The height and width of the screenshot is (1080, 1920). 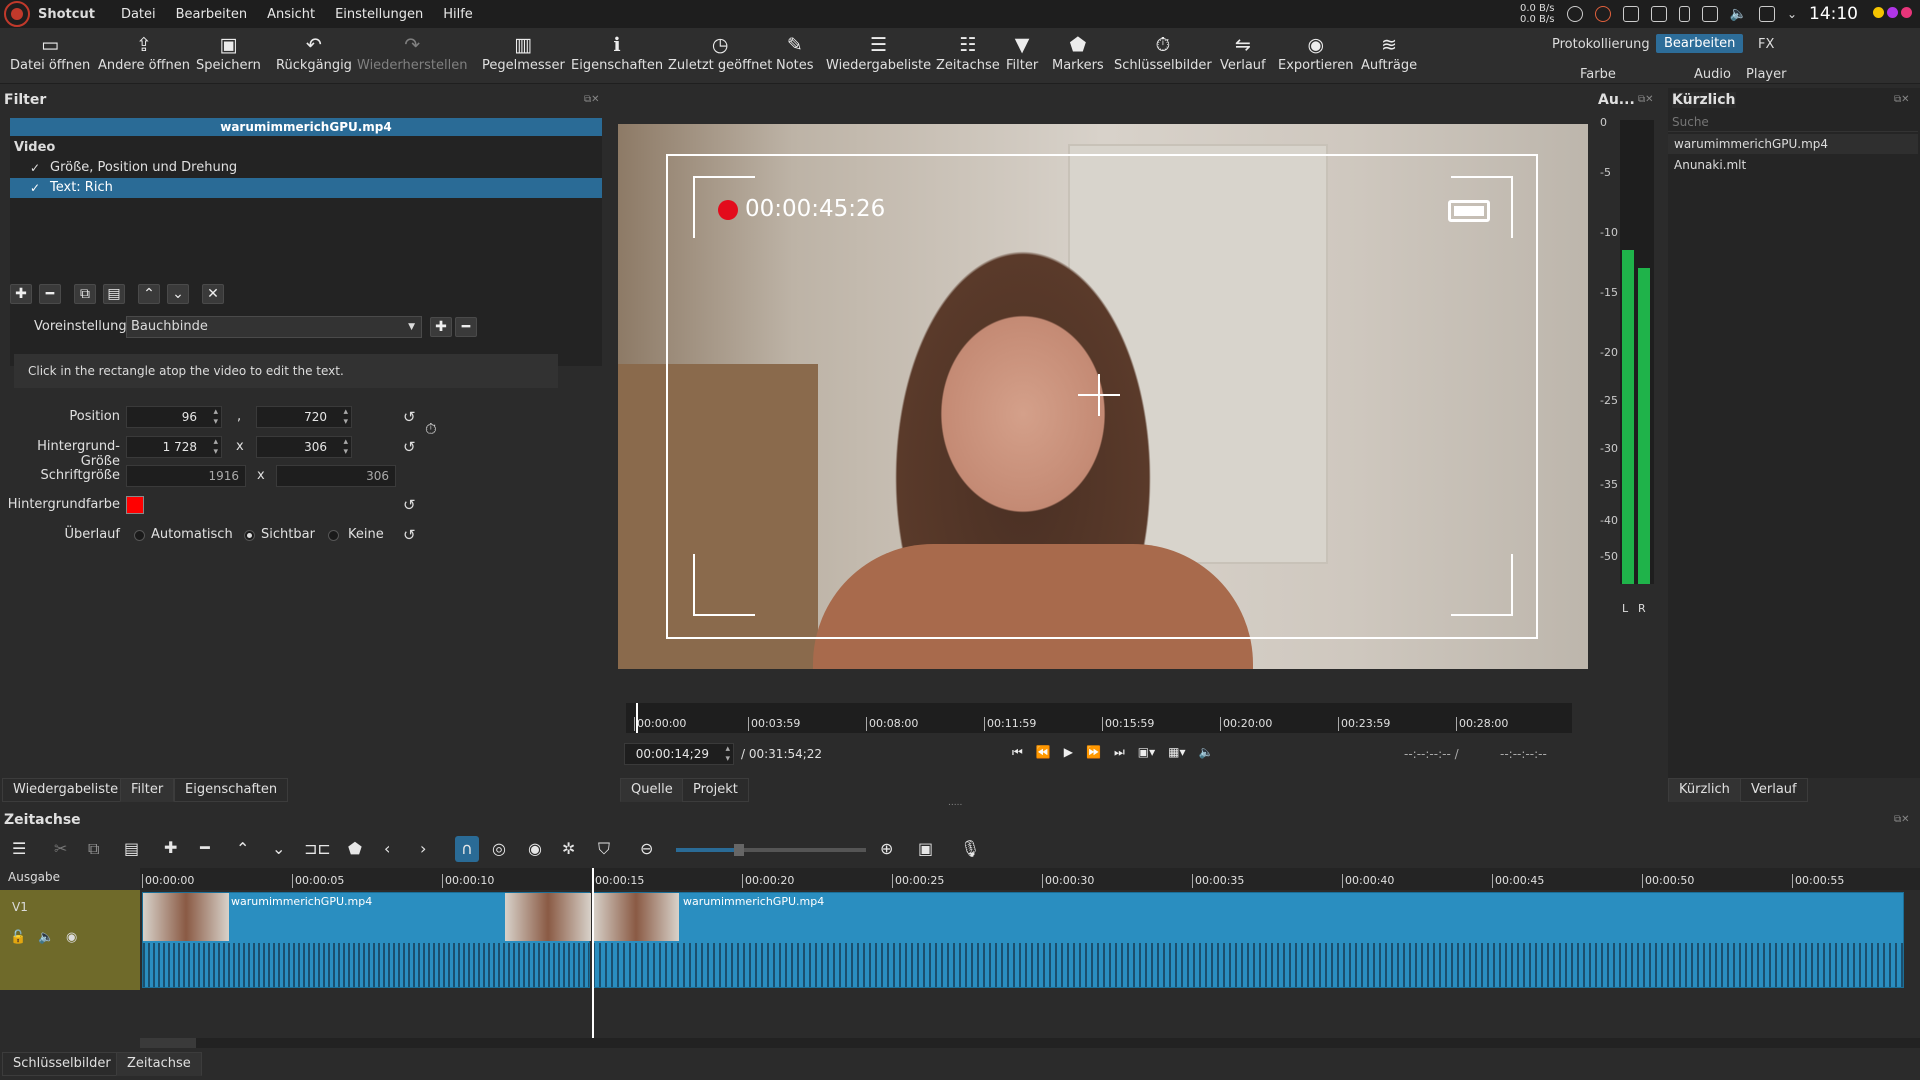 I want to click on close-icon, so click(x=1906, y=12).